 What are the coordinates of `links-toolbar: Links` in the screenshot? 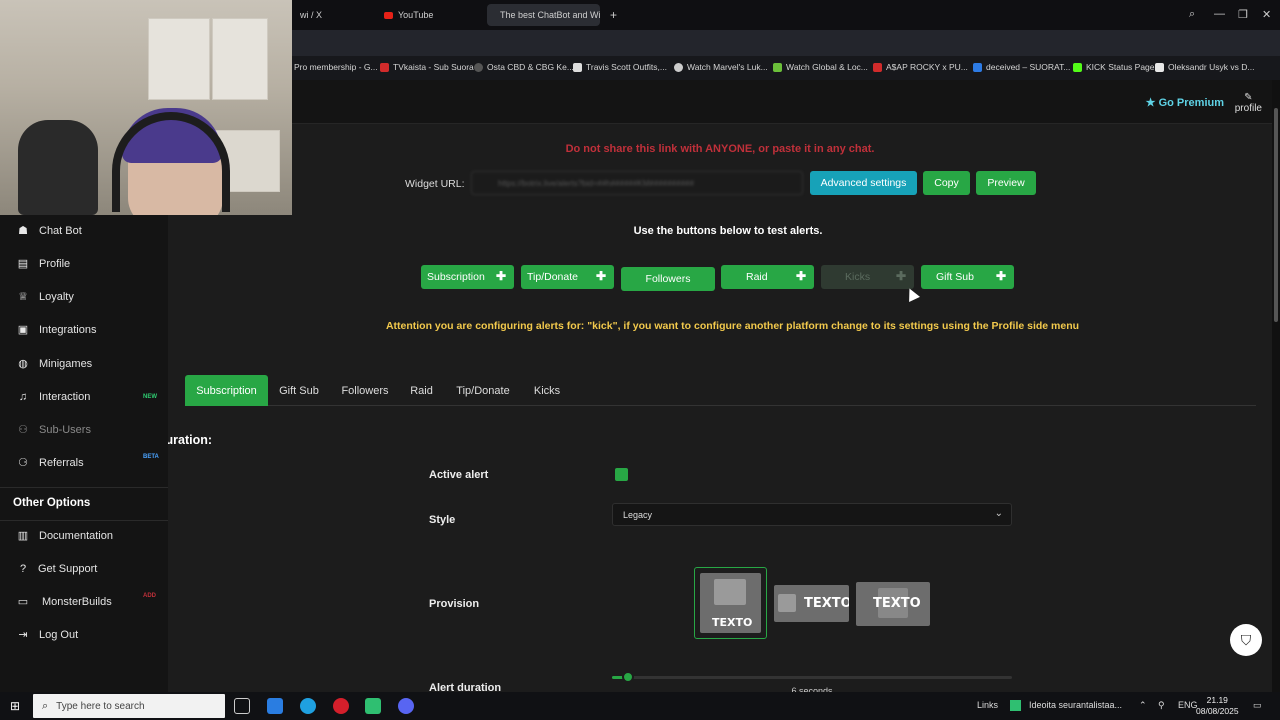 It's located at (987, 705).